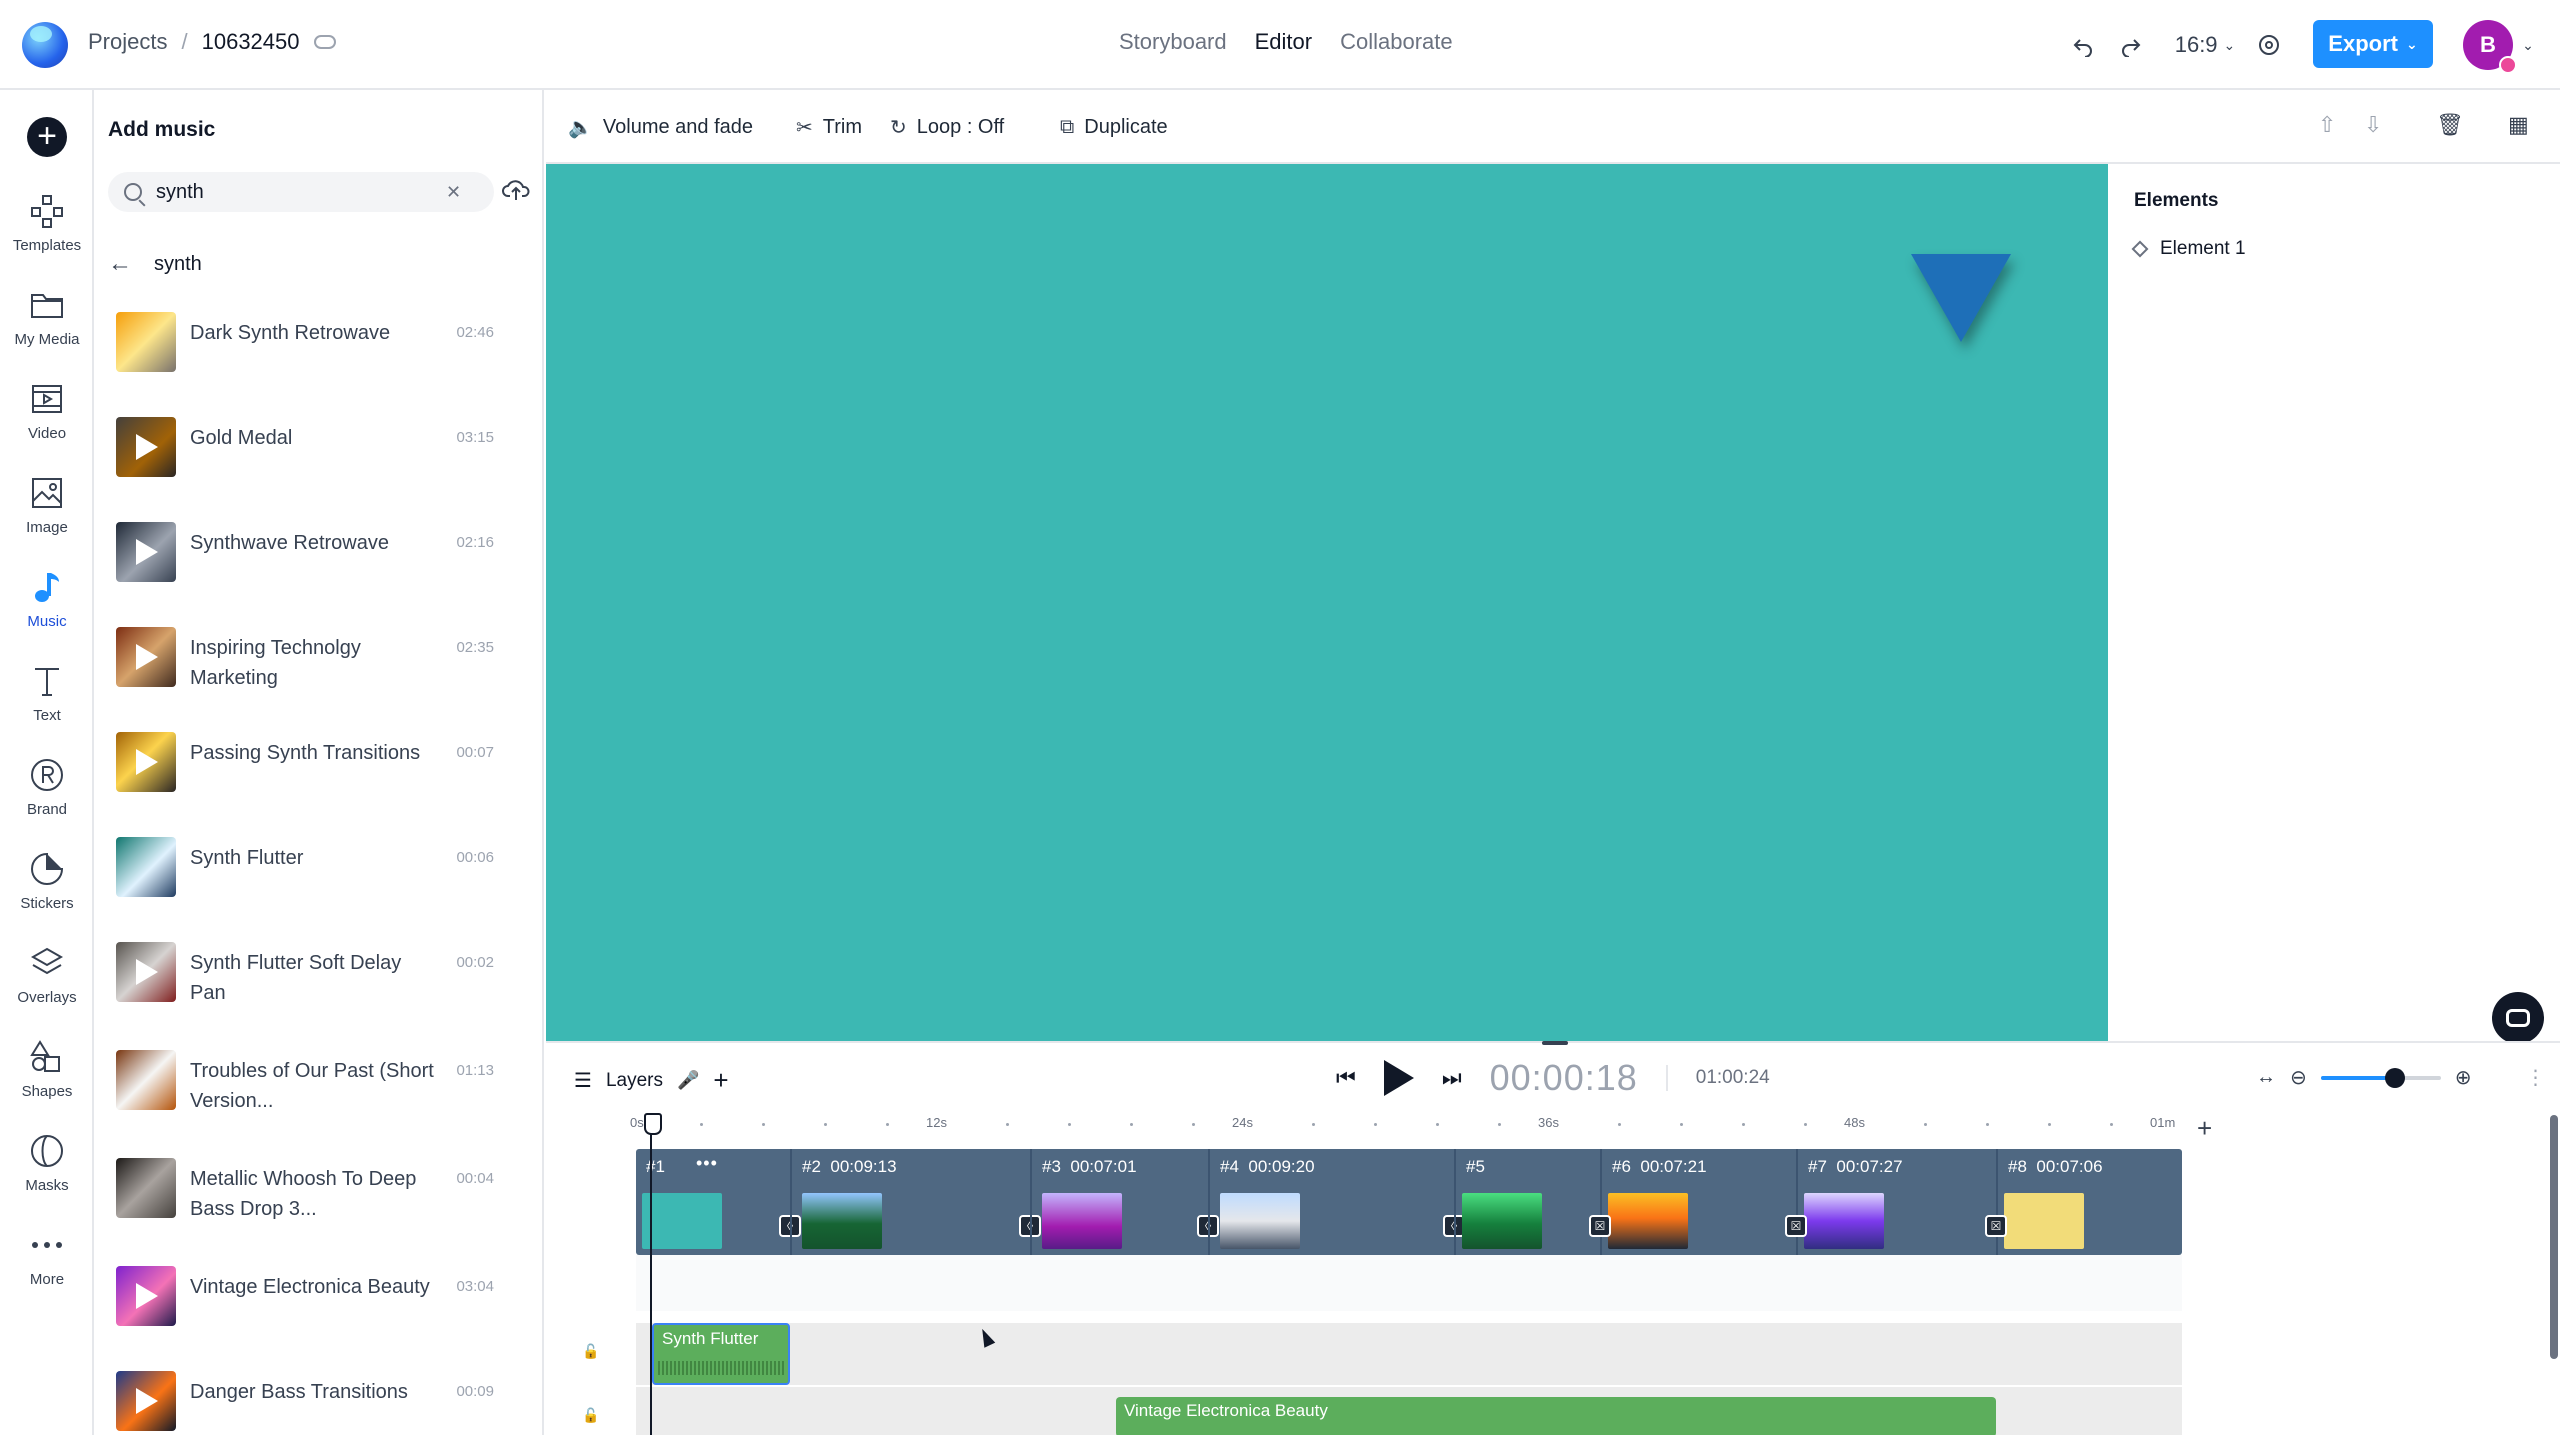  What do you see at coordinates (2327, 125) in the screenshot?
I see `bring-forward-icon: ⇧` at bounding box center [2327, 125].